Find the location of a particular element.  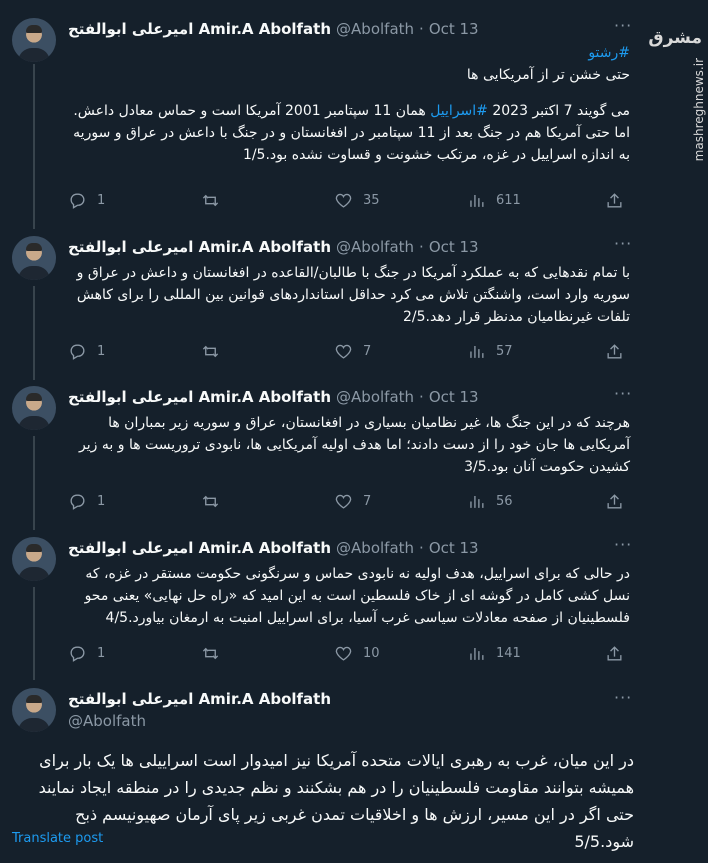

tweet-actions: 1 7 56 is located at coordinates (351, 501).